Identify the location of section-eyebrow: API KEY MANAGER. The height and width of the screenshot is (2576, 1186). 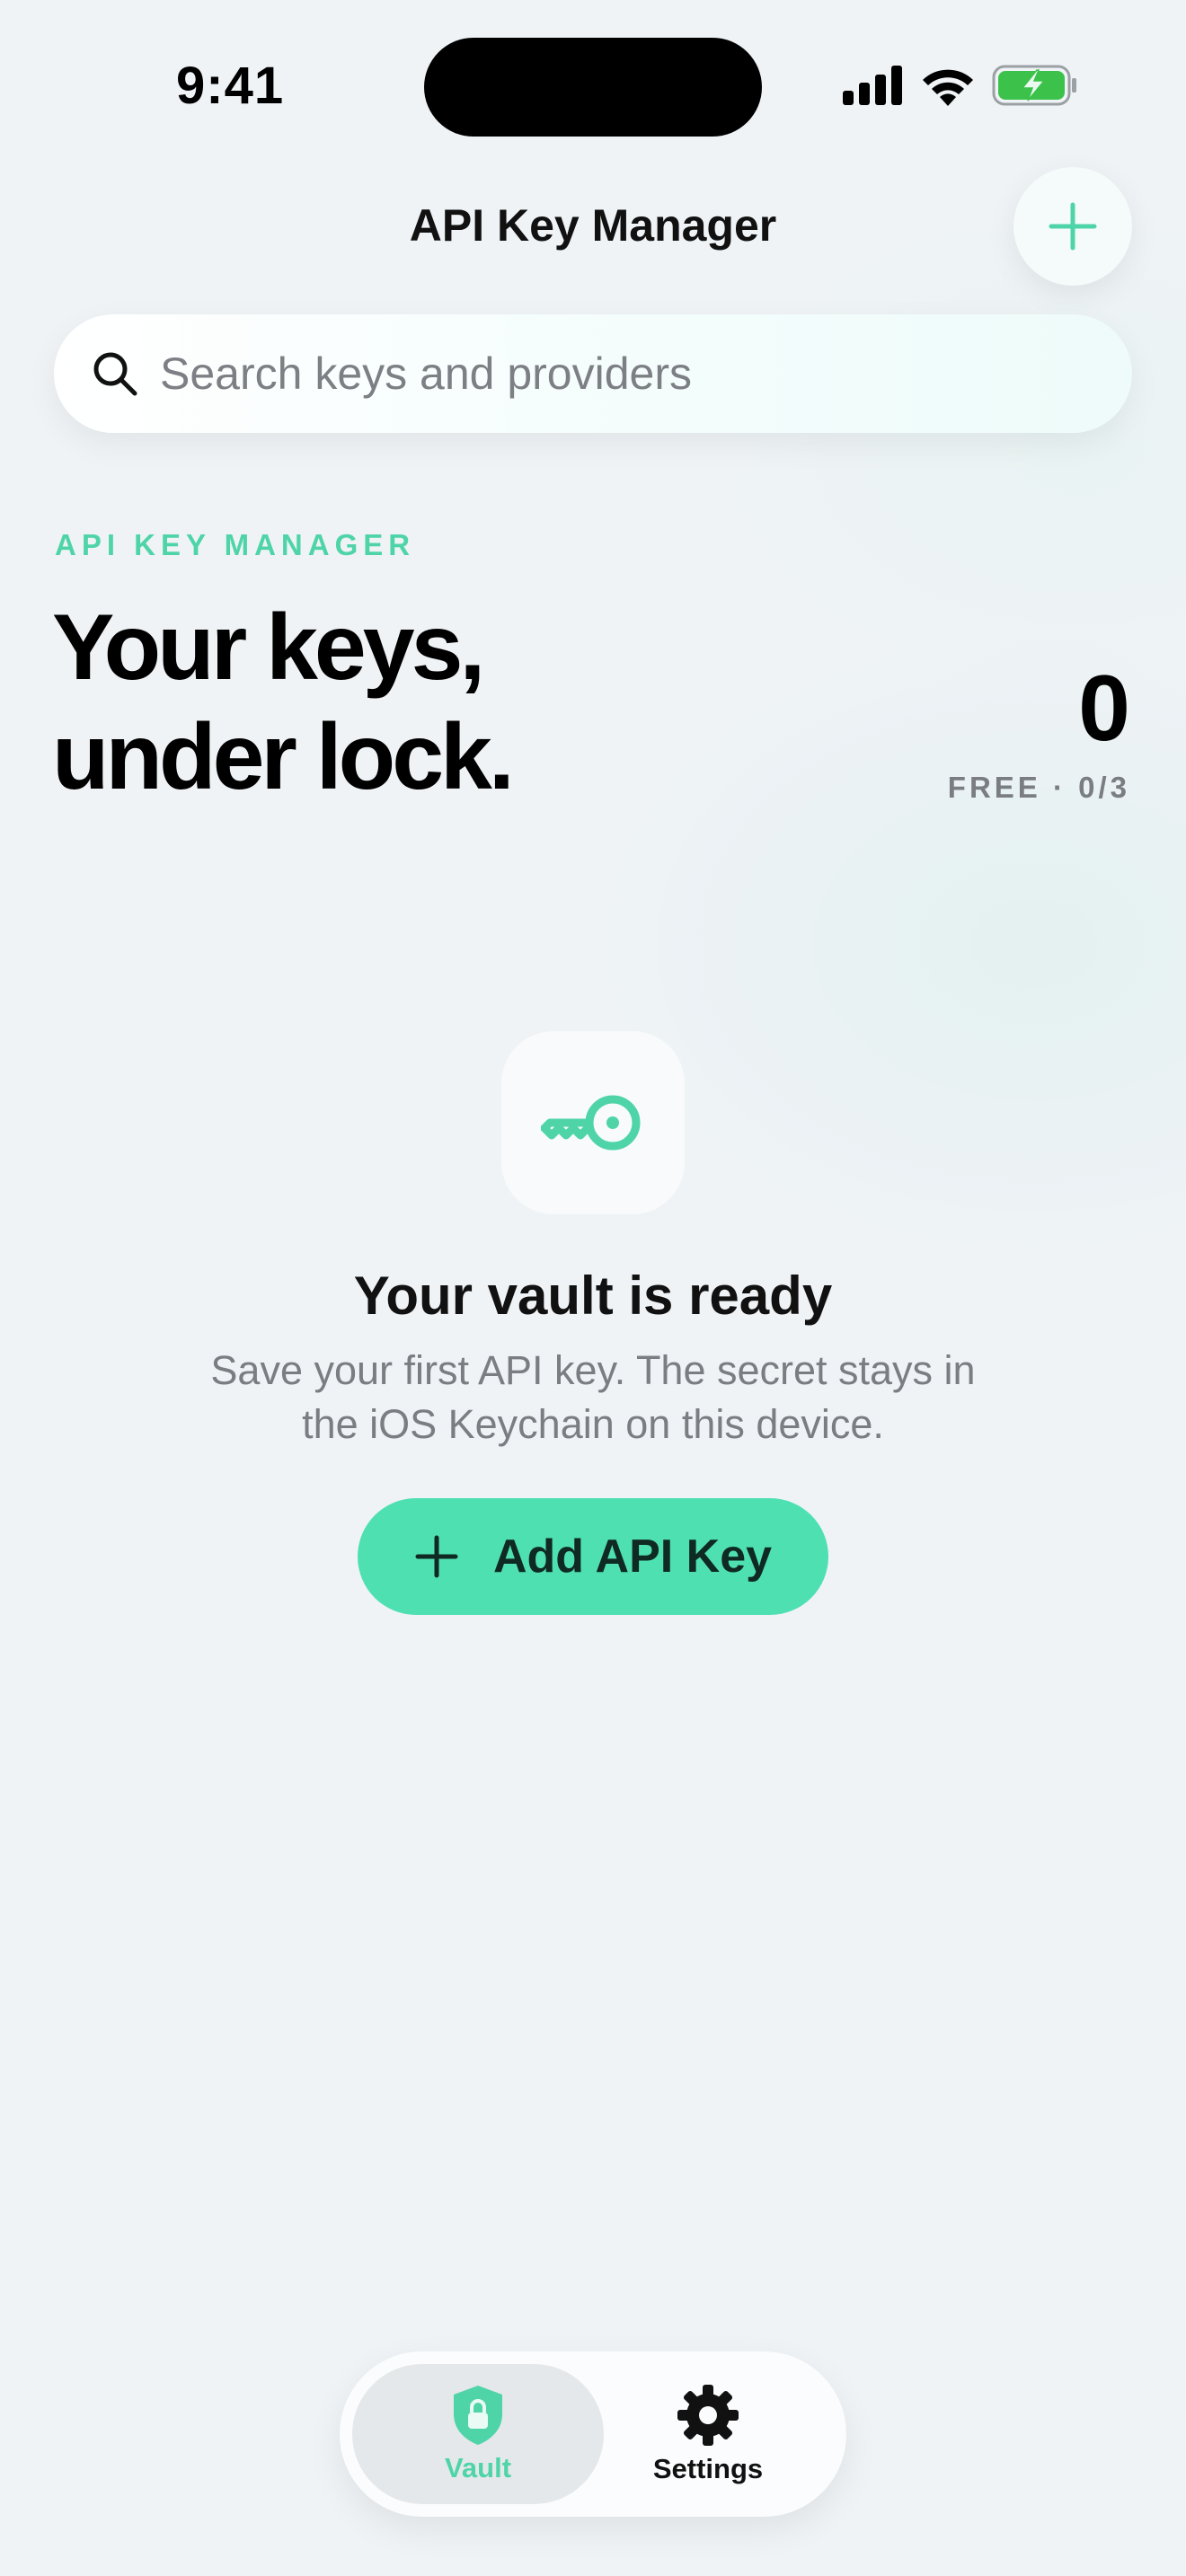
(235, 544).